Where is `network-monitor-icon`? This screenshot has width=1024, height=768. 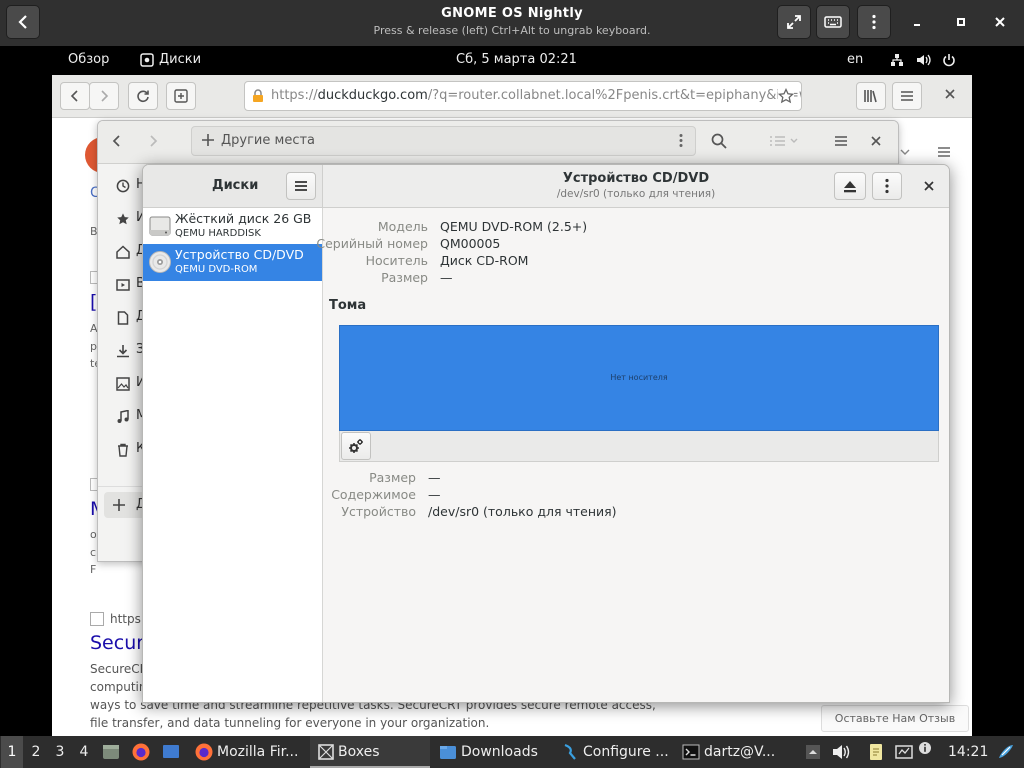
network-monitor-icon is located at coordinates (904, 752).